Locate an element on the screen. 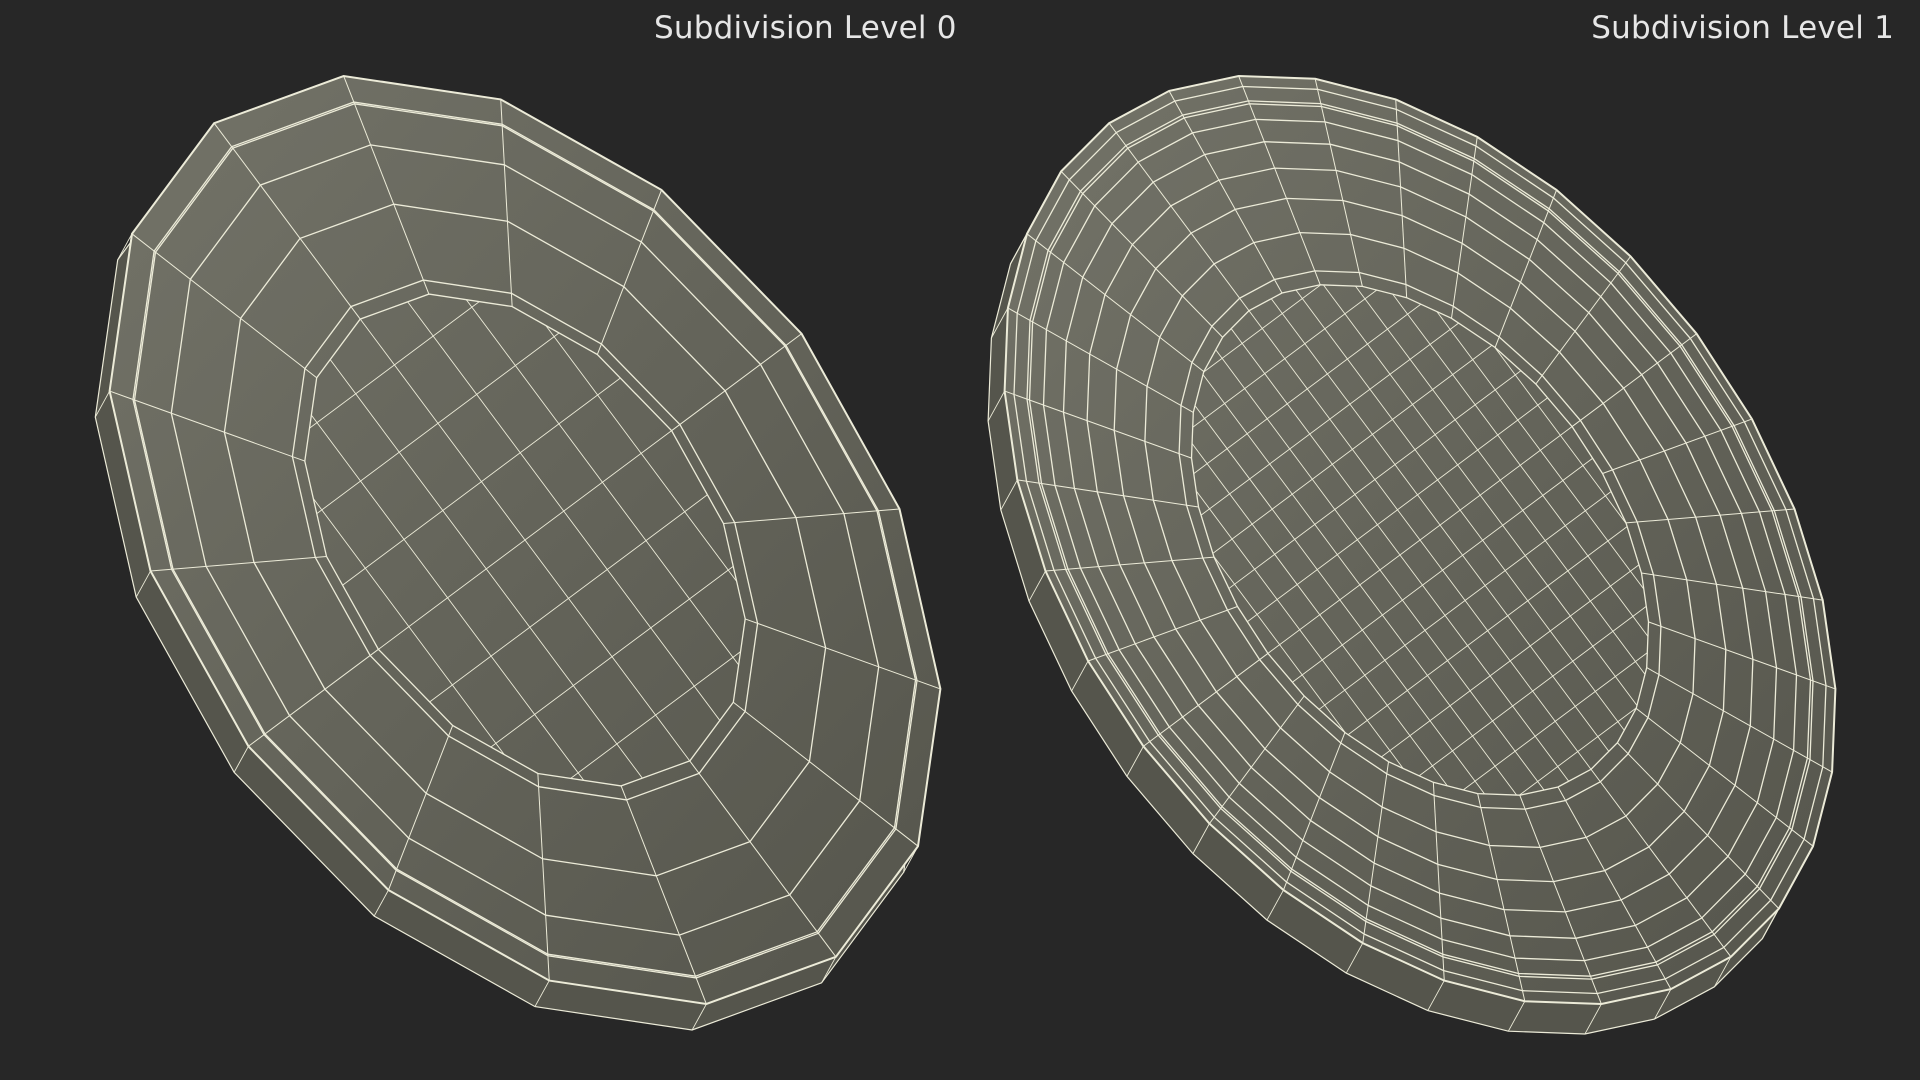  label-subdivision-level-0: Subdivision Level 0 is located at coordinates (805, 28).